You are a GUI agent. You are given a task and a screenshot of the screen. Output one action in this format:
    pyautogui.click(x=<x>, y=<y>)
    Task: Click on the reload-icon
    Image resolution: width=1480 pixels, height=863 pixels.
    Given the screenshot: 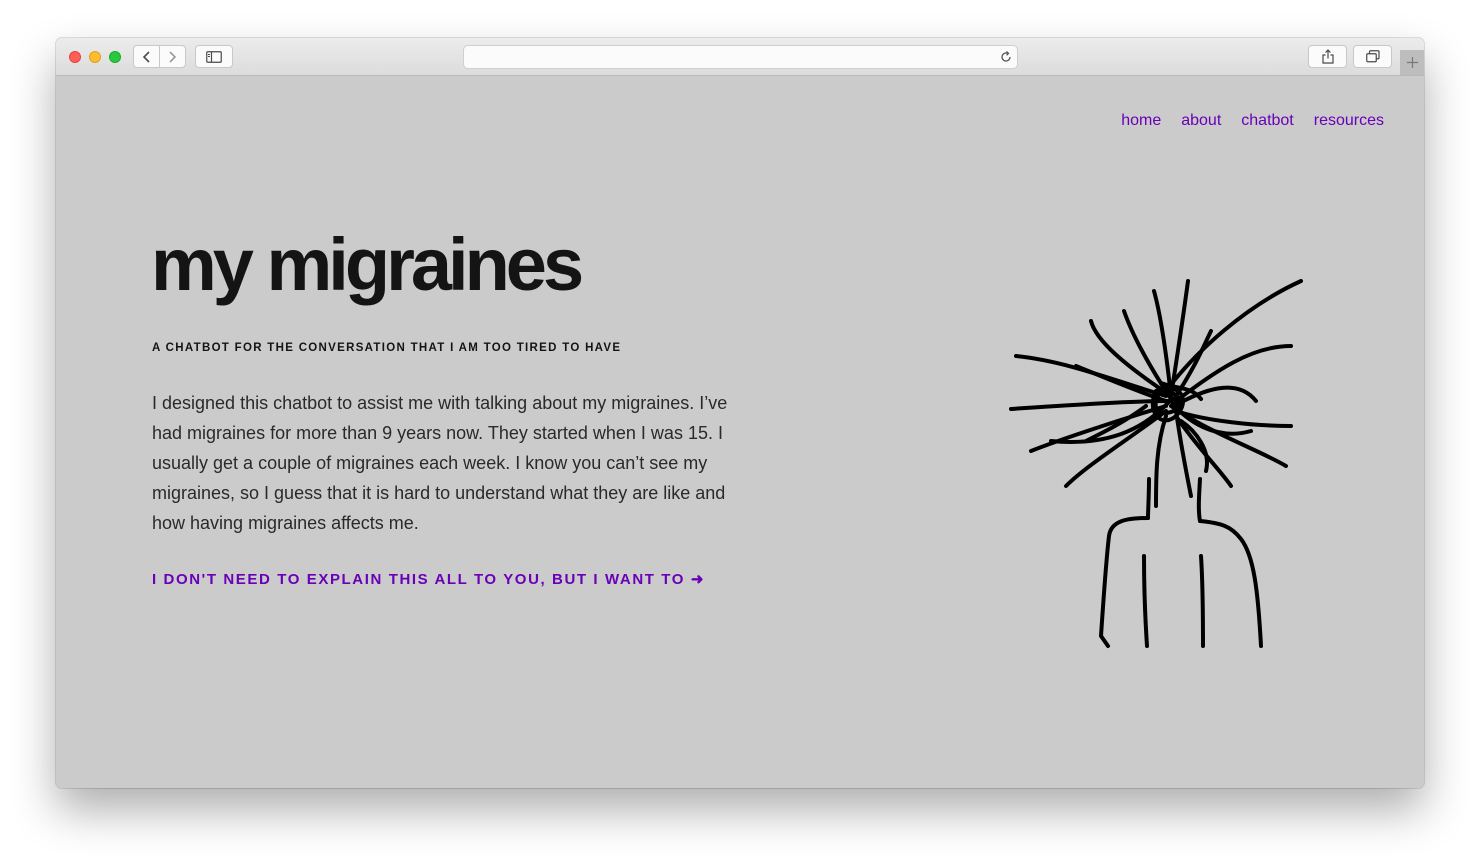 What is the action you would take?
    pyautogui.click(x=1006, y=57)
    